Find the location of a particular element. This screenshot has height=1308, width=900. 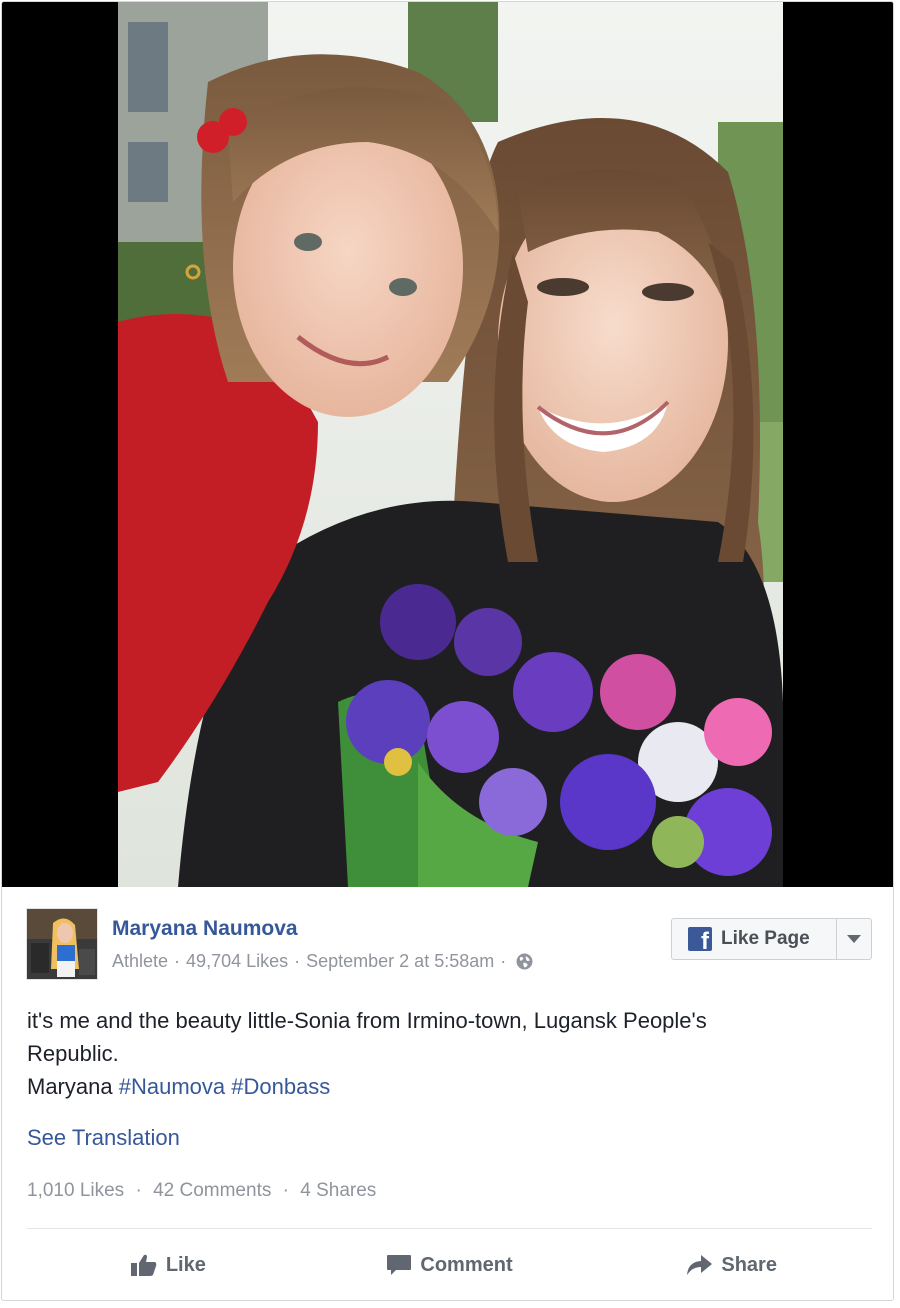

post-text-line: Republic. is located at coordinates (73, 1053).